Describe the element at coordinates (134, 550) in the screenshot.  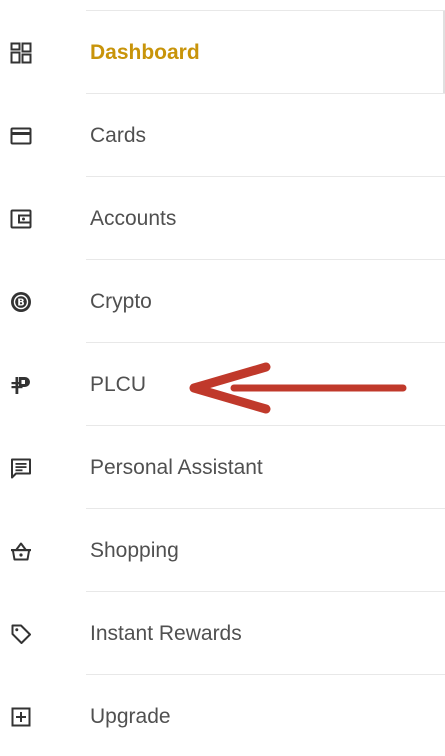
I see `sidebar-item-label: Shopping` at that location.